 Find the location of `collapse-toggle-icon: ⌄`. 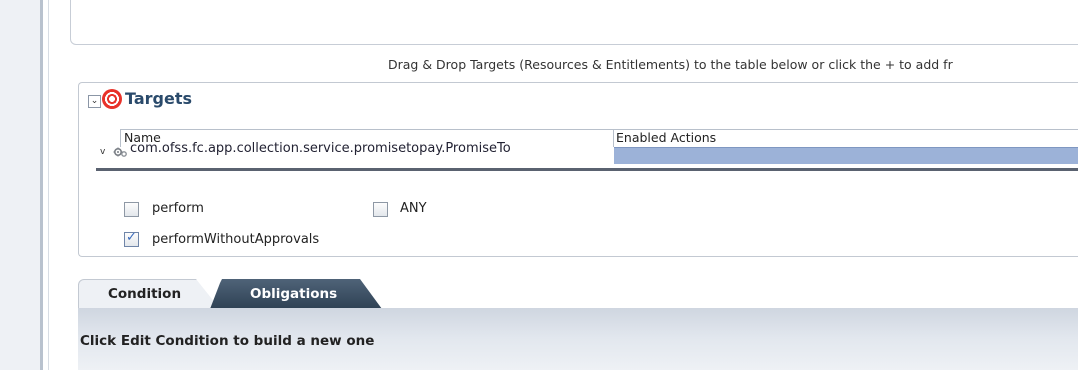

collapse-toggle-icon: ⌄ is located at coordinates (94, 101).